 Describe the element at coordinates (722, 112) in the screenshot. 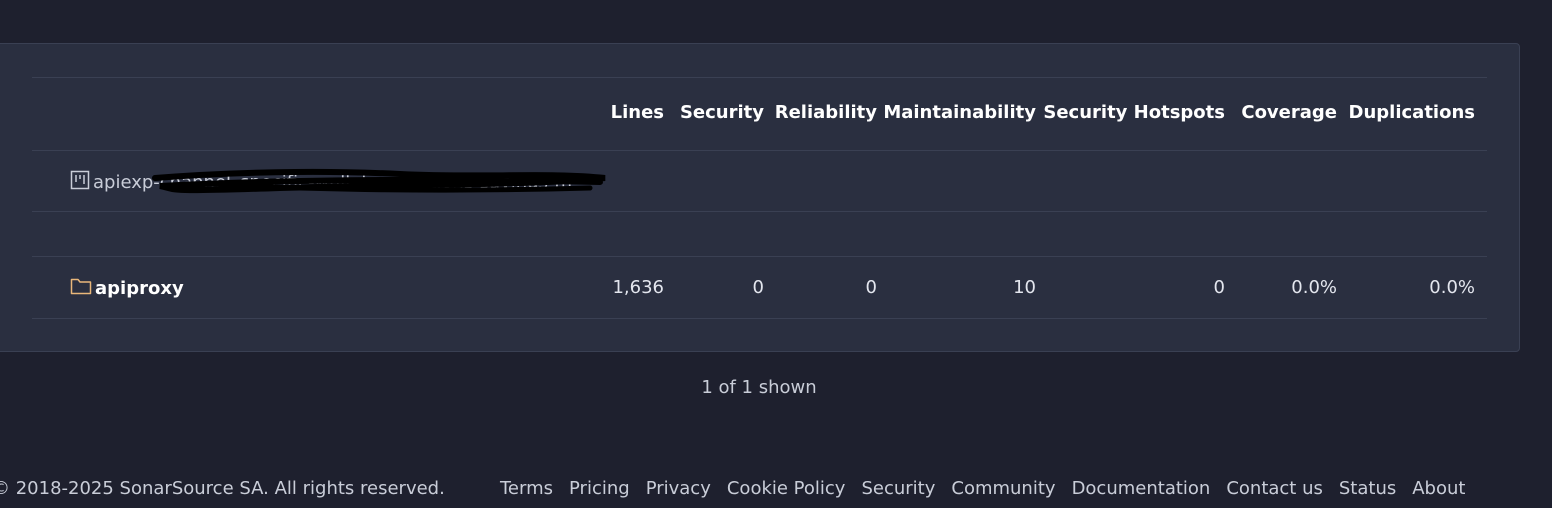

I see `column-header-security: Security` at that location.